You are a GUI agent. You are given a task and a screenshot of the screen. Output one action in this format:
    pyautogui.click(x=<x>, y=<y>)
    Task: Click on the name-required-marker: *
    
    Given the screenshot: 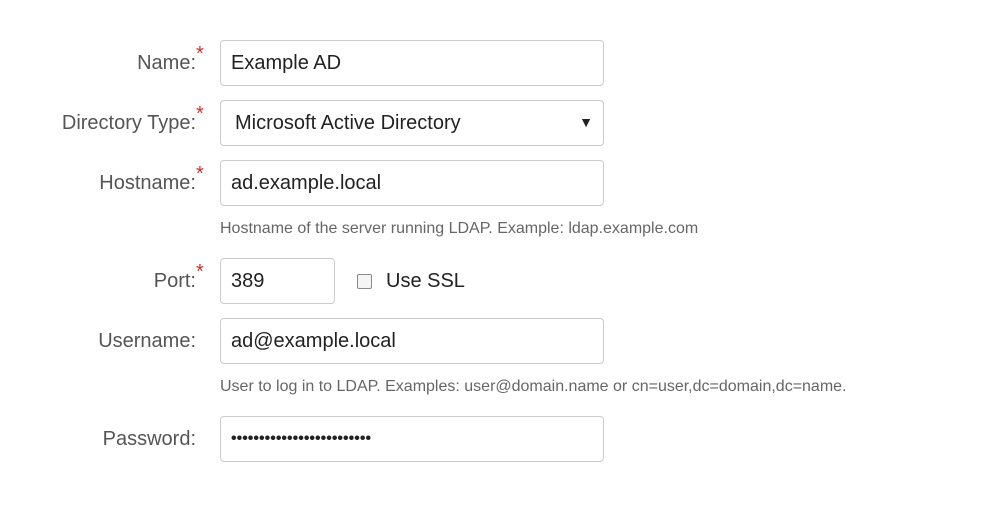 What is the action you would take?
    pyautogui.click(x=200, y=54)
    